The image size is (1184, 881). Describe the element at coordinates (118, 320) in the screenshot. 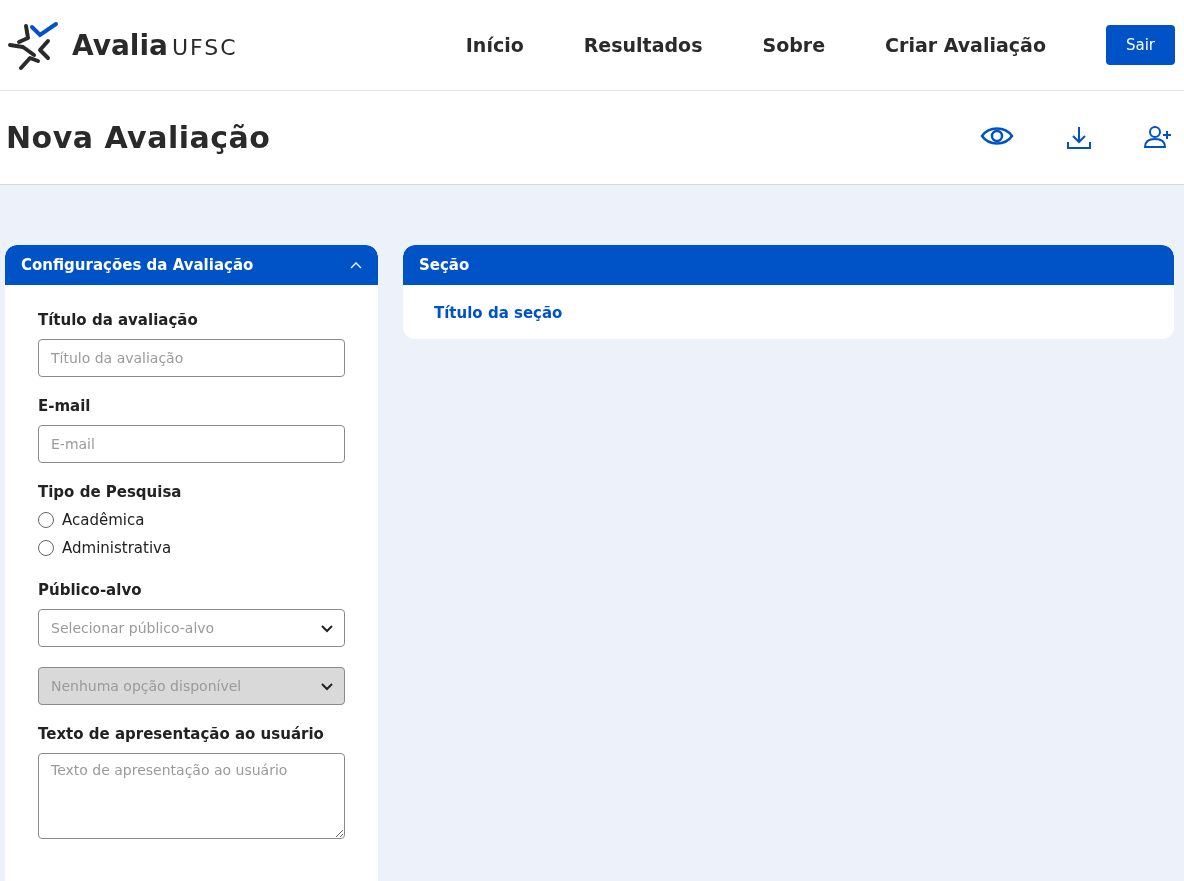

I see `field-label: Título da avaliação` at that location.